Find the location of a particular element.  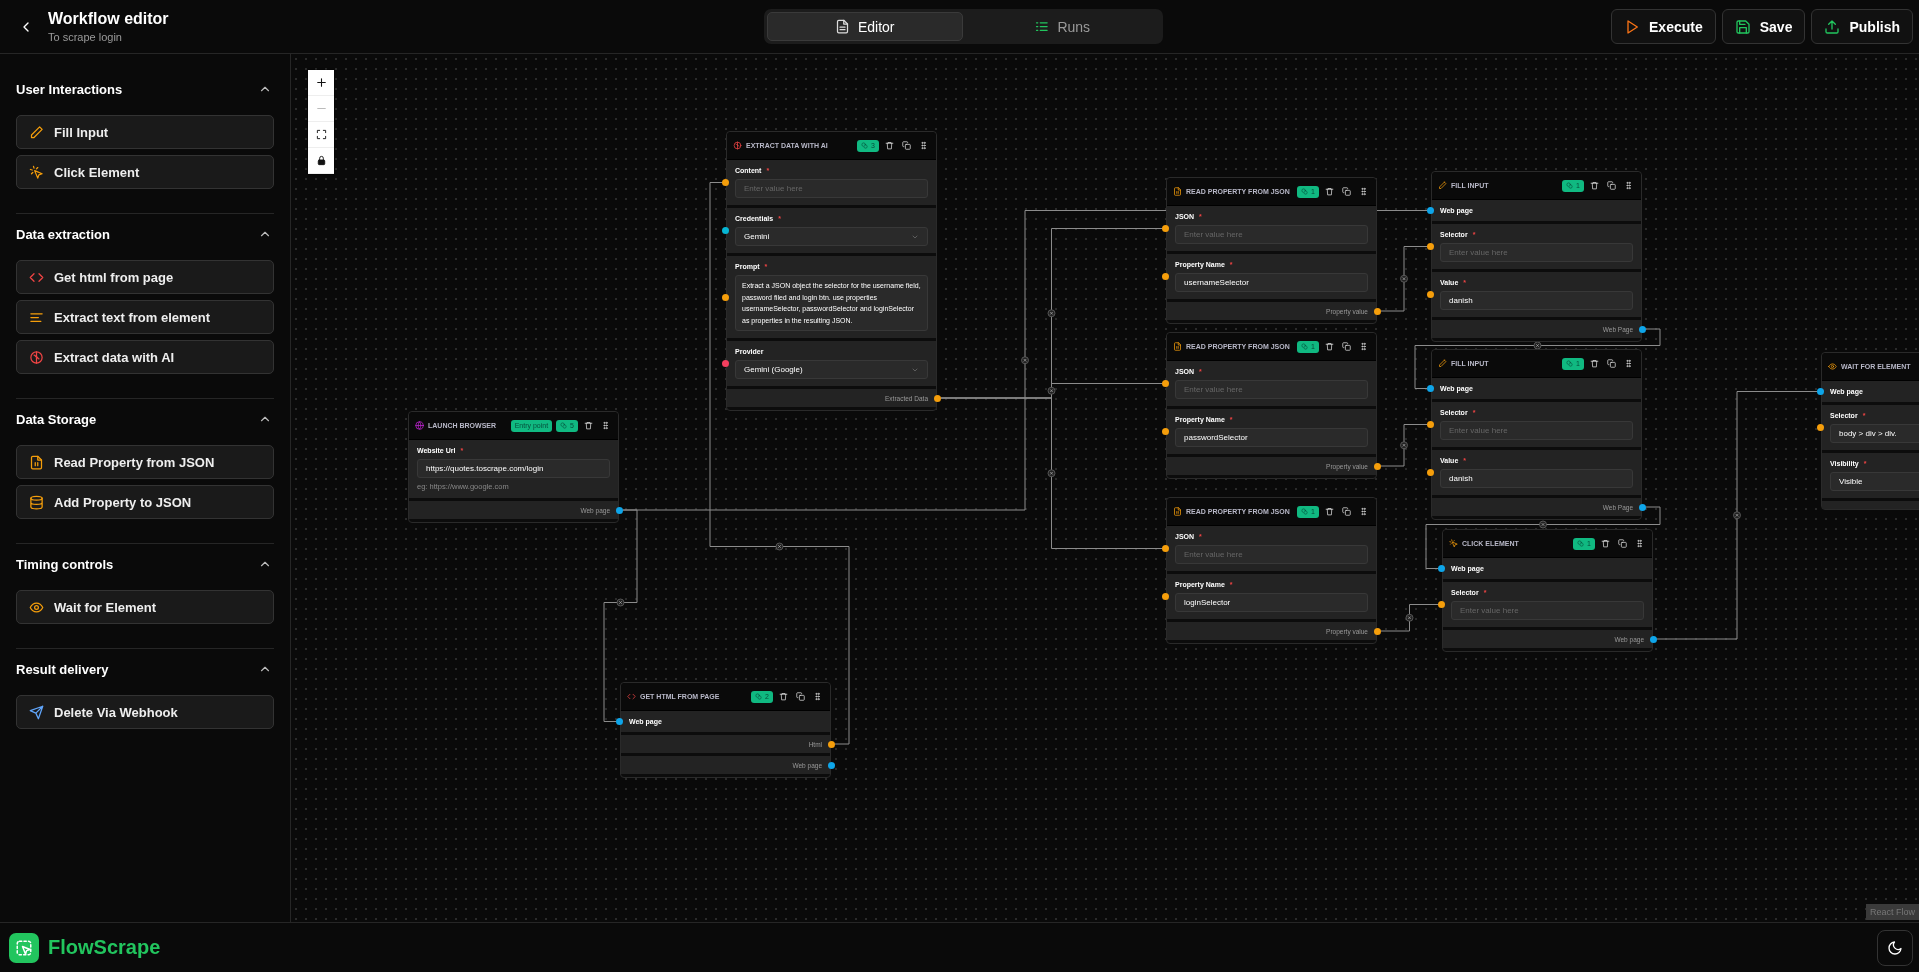

zoom-in-button is located at coordinates (321, 83).